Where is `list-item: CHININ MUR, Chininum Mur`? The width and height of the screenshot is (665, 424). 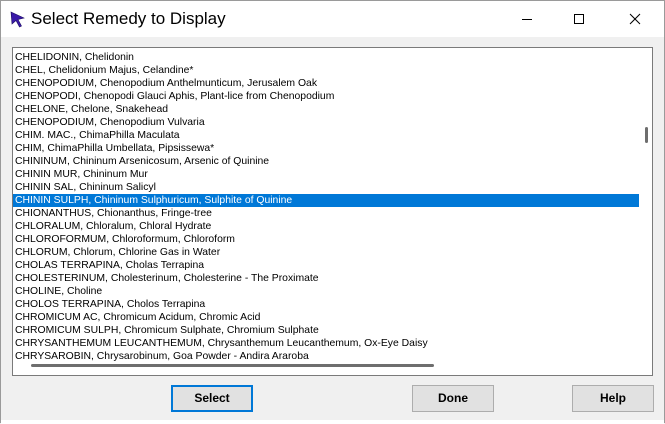
list-item: CHININ MUR, Chininum Mur is located at coordinates (326, 174).